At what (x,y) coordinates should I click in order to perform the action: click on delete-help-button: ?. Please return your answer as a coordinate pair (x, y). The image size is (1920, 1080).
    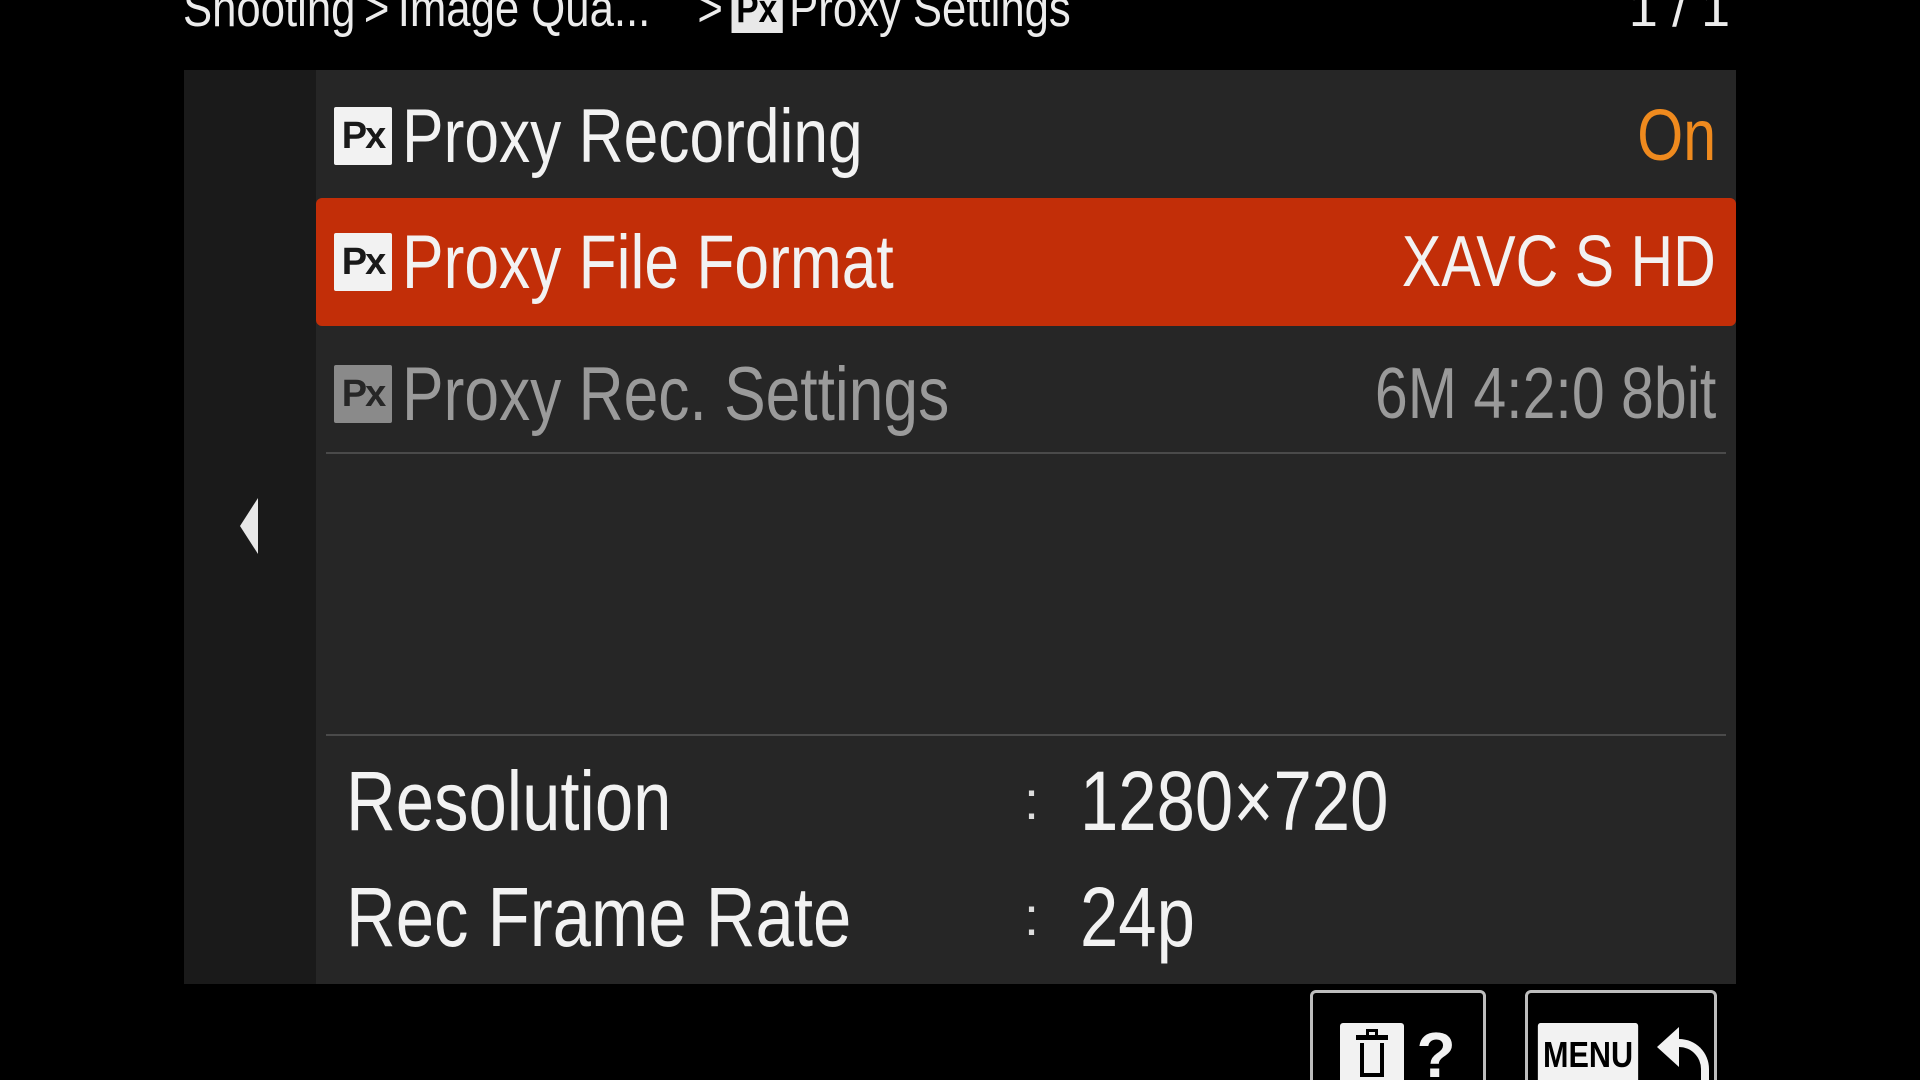
    Looking at the image, I should click on (1398, 1035).